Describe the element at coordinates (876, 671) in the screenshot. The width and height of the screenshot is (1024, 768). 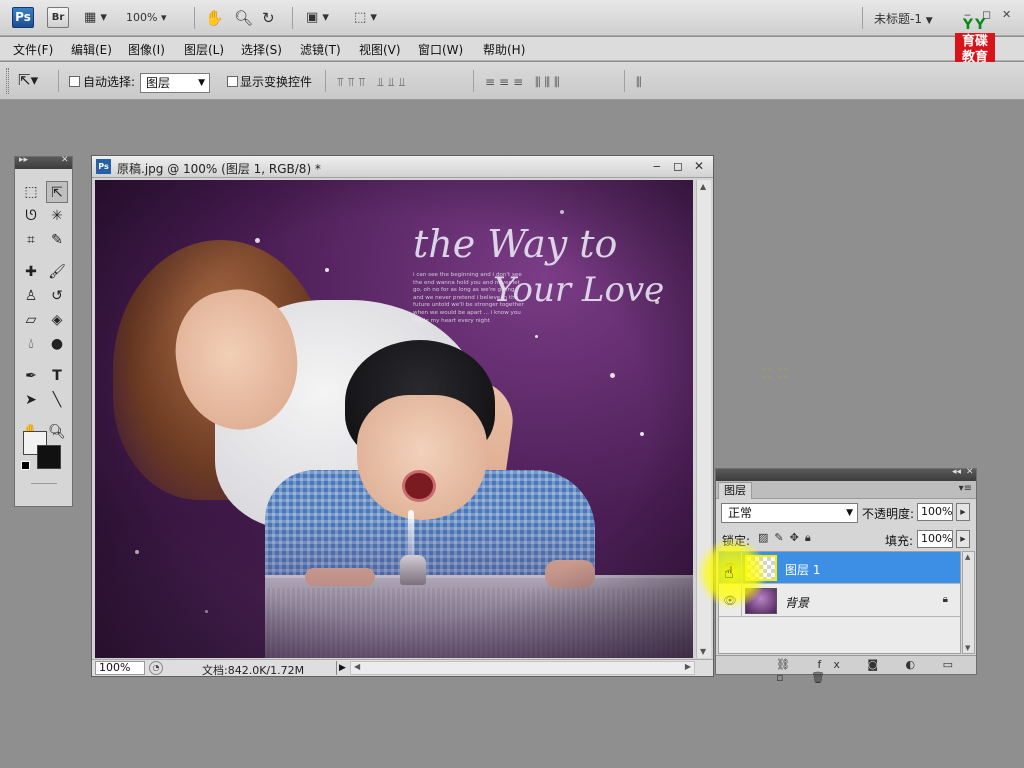
I see `layer-actions-icon: ⛓ fx ◙ ◐ ▭ ▫ 🗑︎` at that location.